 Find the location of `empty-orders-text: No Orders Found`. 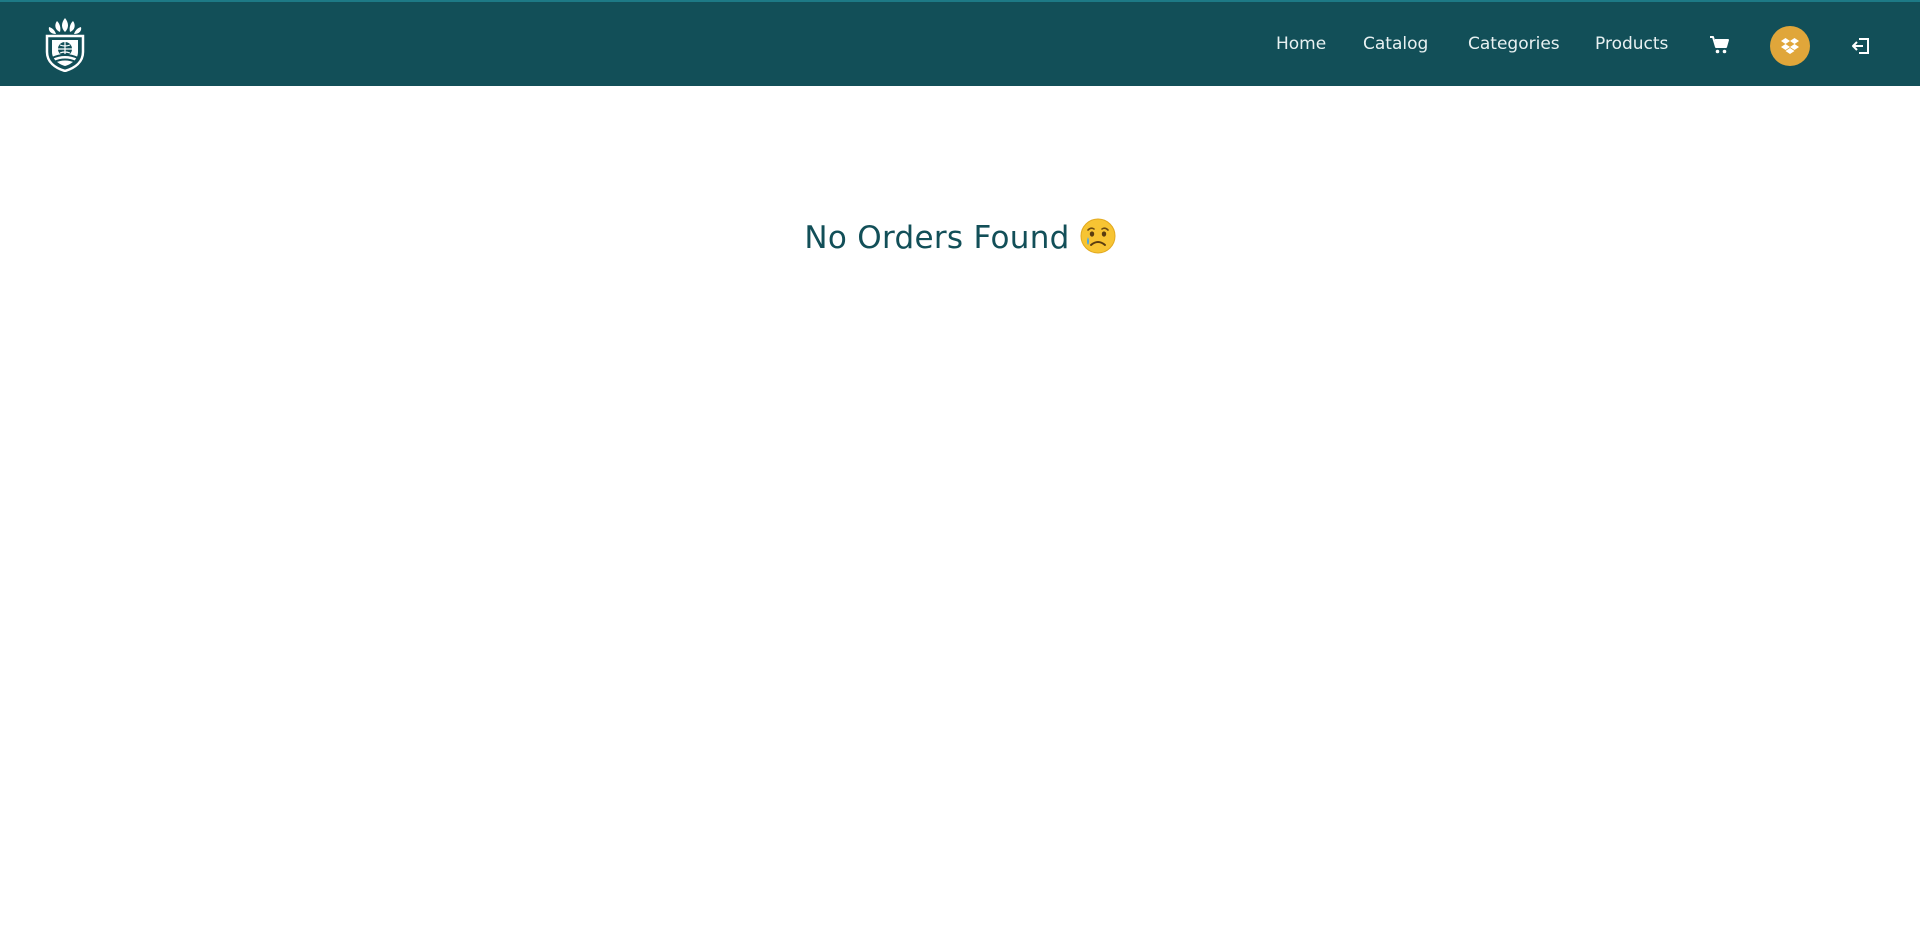

empty-orders-text: No Orders Found is located at coordinates (937, 237).